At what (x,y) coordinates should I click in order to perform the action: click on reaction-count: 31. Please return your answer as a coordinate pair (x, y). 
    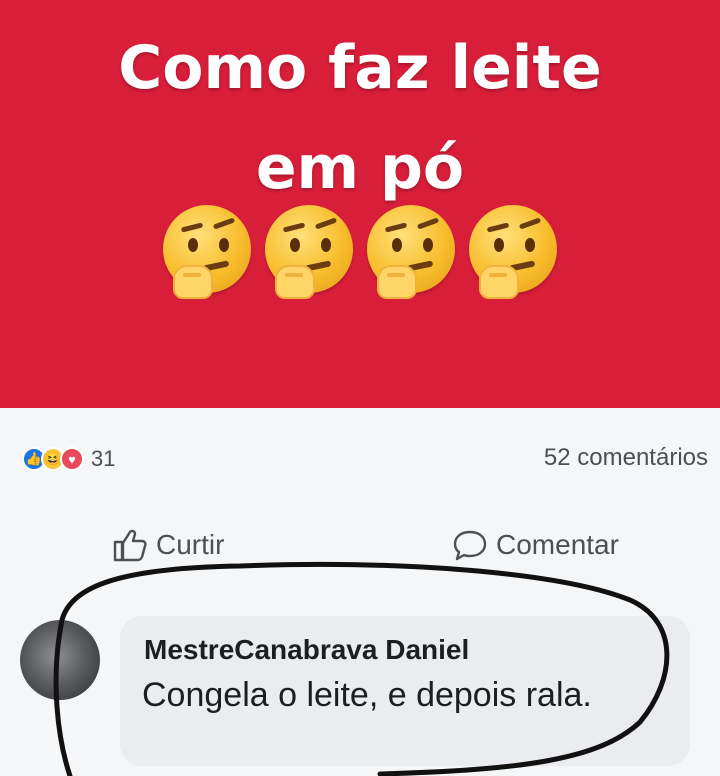
    Looking at the image, I should click on (103, 458).